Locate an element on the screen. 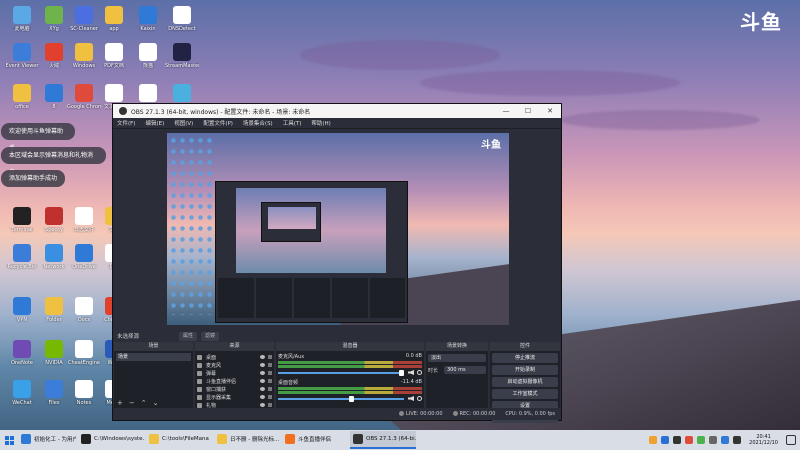 The image size is (800, 450). menu-view: 视图(V) is located at coordinates (183, 123).